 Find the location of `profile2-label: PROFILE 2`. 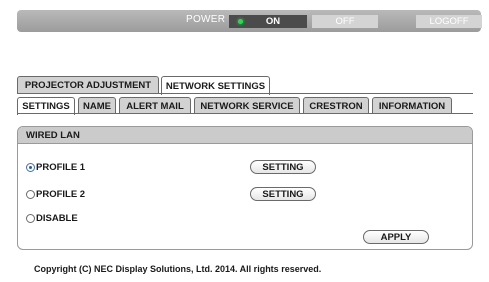

profile2-label: PROFILE 2 is located at coordinates (61, 194).